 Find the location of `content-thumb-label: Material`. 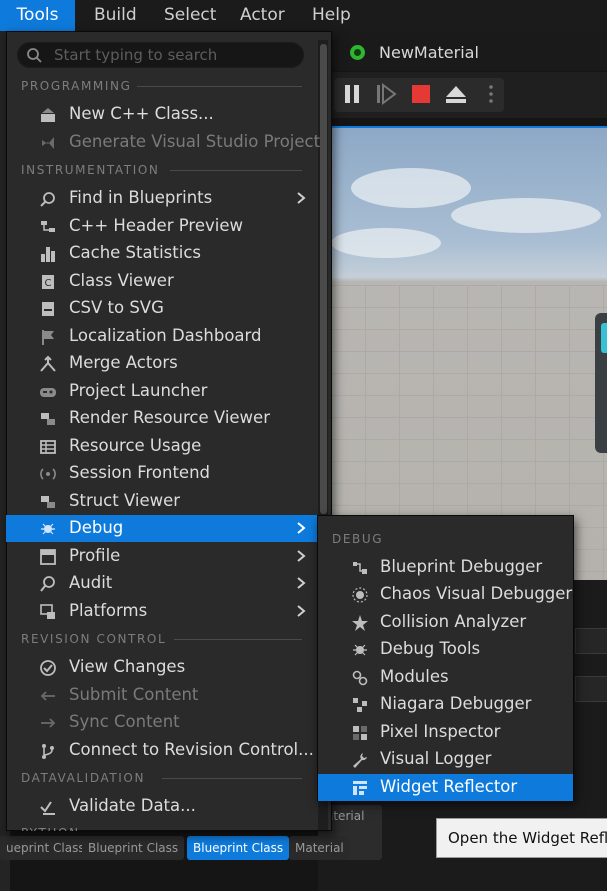

content-thumb-label: Material is located at coordinates (319, 848).